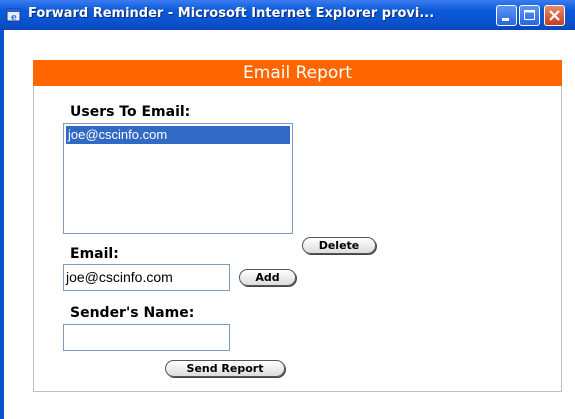 This screenshot has width=575, height=419. Describe the element at coordinates (297, 73) in the screenshot. I see `email-report-header: Email Report` at that location.